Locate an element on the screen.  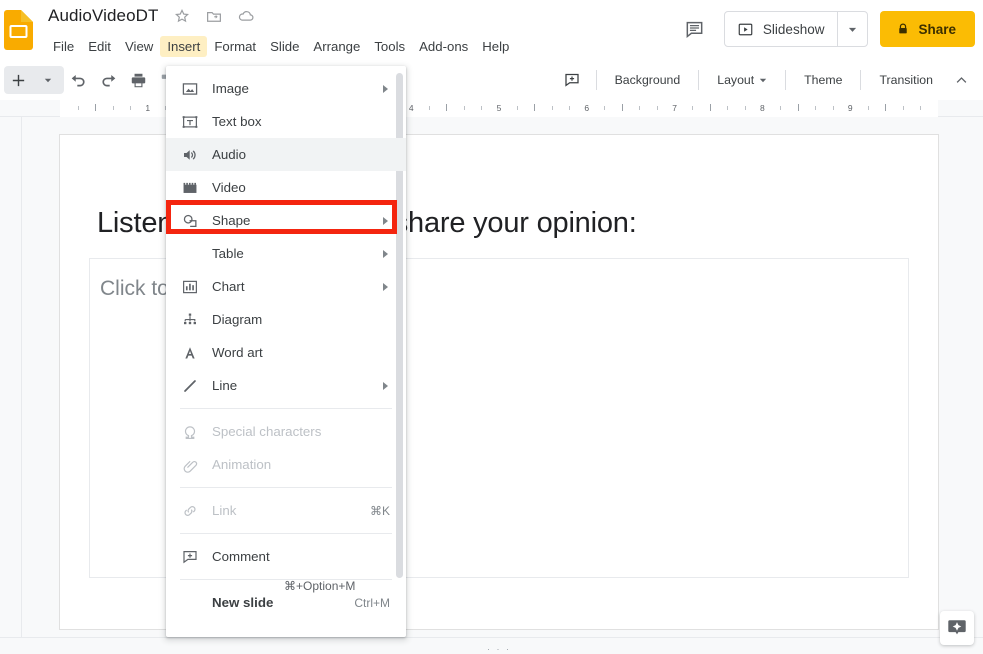
comment-shortcut-text: ⌘+Option+M is located at coordinates (320, 586).